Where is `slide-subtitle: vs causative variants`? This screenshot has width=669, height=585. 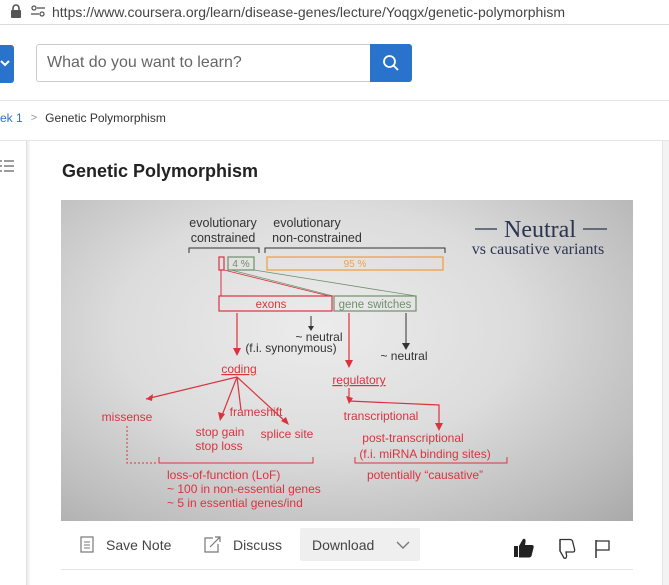
slide-subtitle: vs causative variants is located at coordinates (538, 249).